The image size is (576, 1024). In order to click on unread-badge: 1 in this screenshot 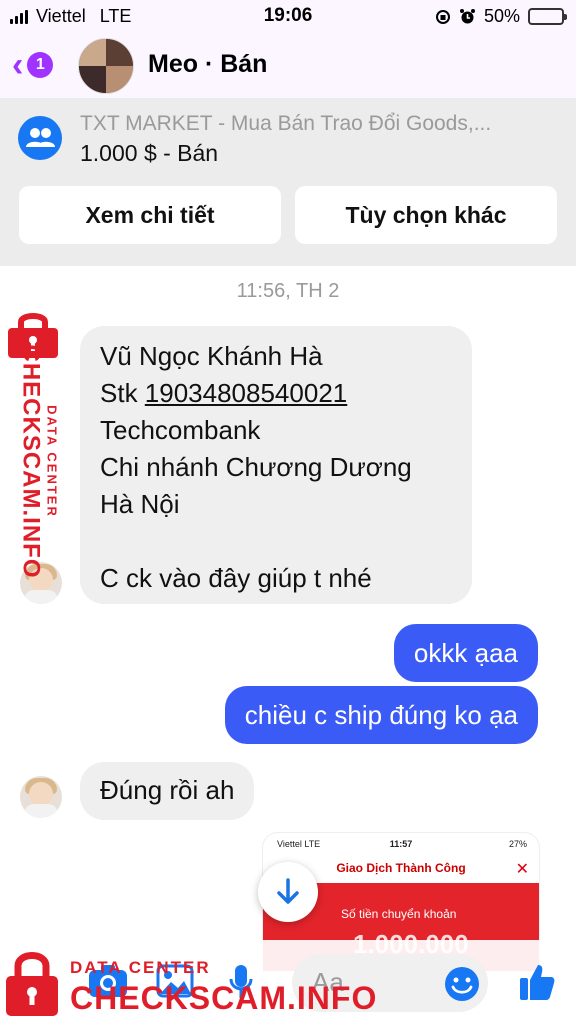, I will do `click(40, 65)`.